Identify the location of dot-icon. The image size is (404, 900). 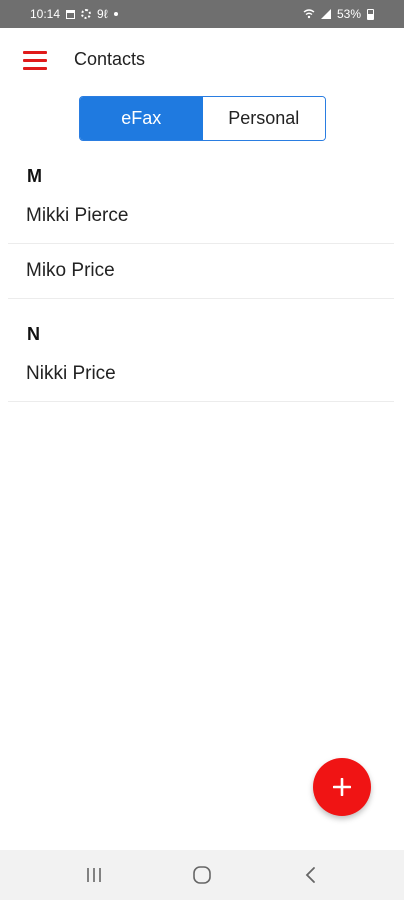
(115, 14).